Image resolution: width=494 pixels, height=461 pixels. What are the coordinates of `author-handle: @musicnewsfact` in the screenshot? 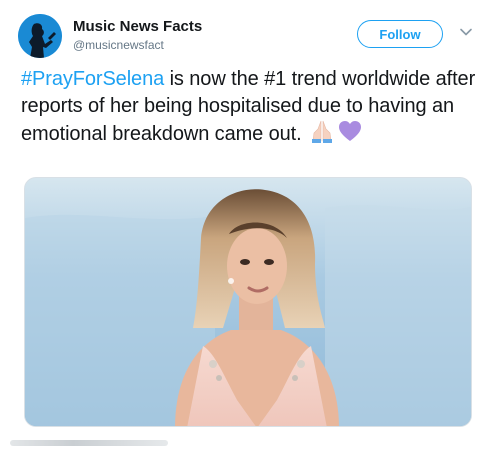 It's located at (137, 45).